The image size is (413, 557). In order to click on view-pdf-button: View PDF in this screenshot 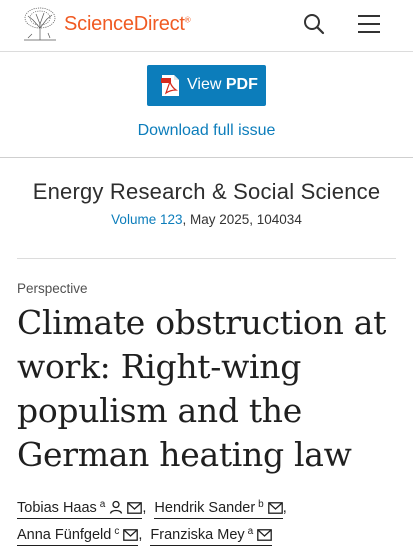, I will do `click(206, 85)`.